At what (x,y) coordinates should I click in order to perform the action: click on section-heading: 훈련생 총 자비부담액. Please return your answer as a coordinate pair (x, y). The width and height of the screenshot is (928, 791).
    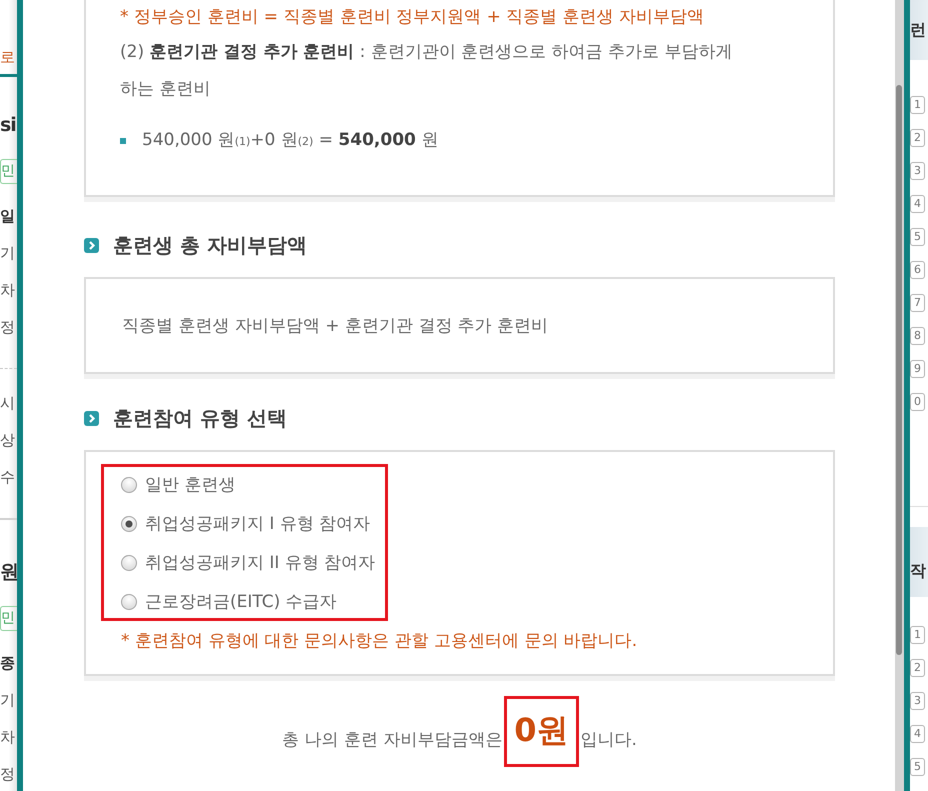
    Looking at the image, I should click on (210, 245).